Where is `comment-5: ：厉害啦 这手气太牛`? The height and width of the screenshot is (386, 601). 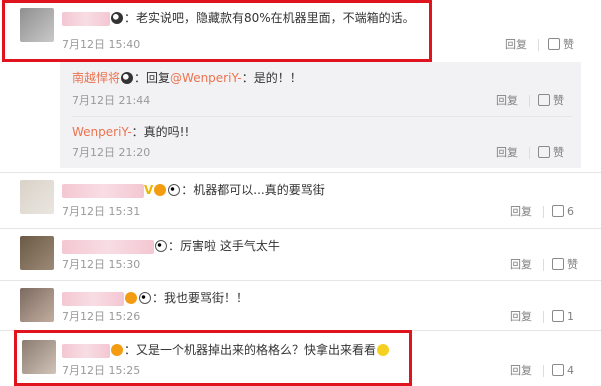 comment-5: ：厉害啦 这手气太牛 is located at coordinates (171, 246).